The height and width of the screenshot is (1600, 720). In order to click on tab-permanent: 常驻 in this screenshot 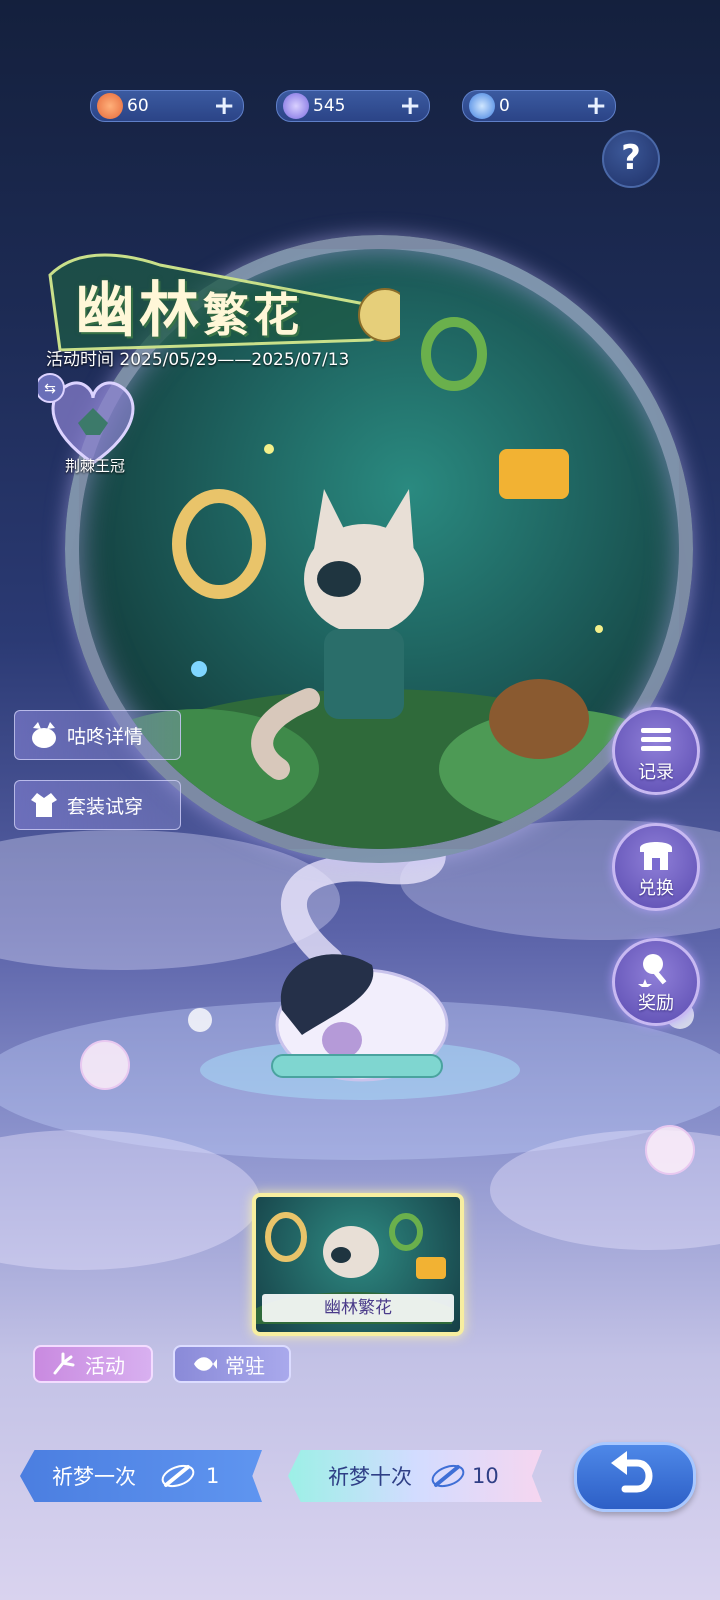, I will do `click(232, 1364)`.